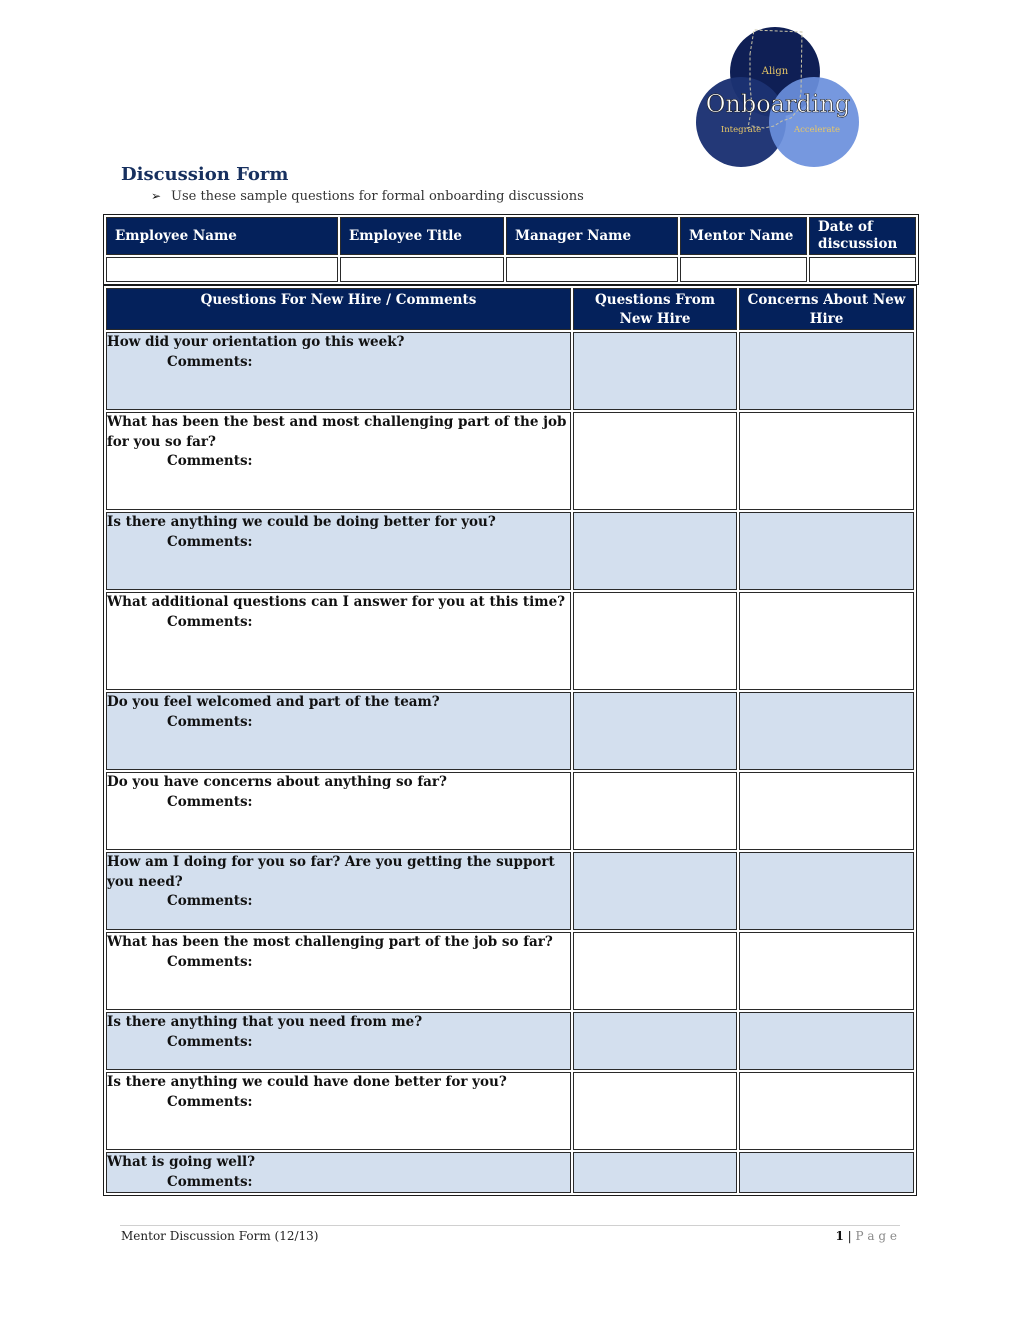  Describe the element at coordinates (422, 269) in the screenshot. I see `employee-title-field` at that location.